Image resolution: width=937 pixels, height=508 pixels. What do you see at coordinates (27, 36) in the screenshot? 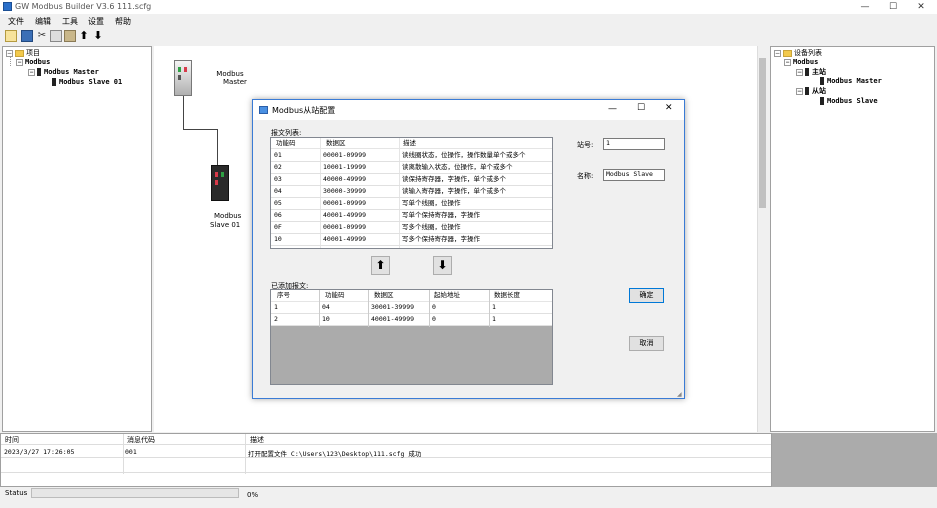
I see `save-icon` at bounding box center [27, 36].